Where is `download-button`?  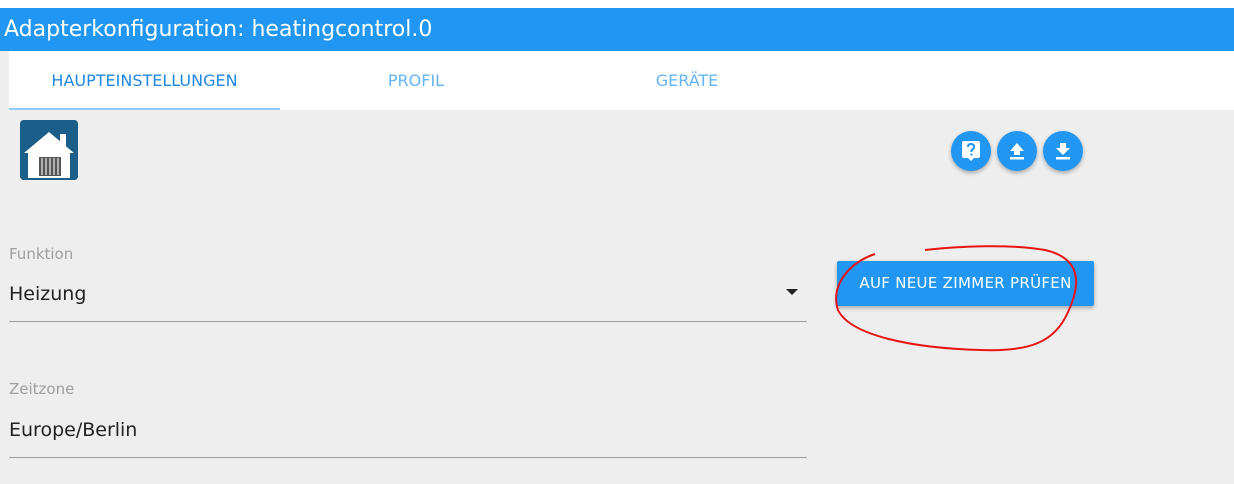 download-button is located at coordinates (1063, 151).